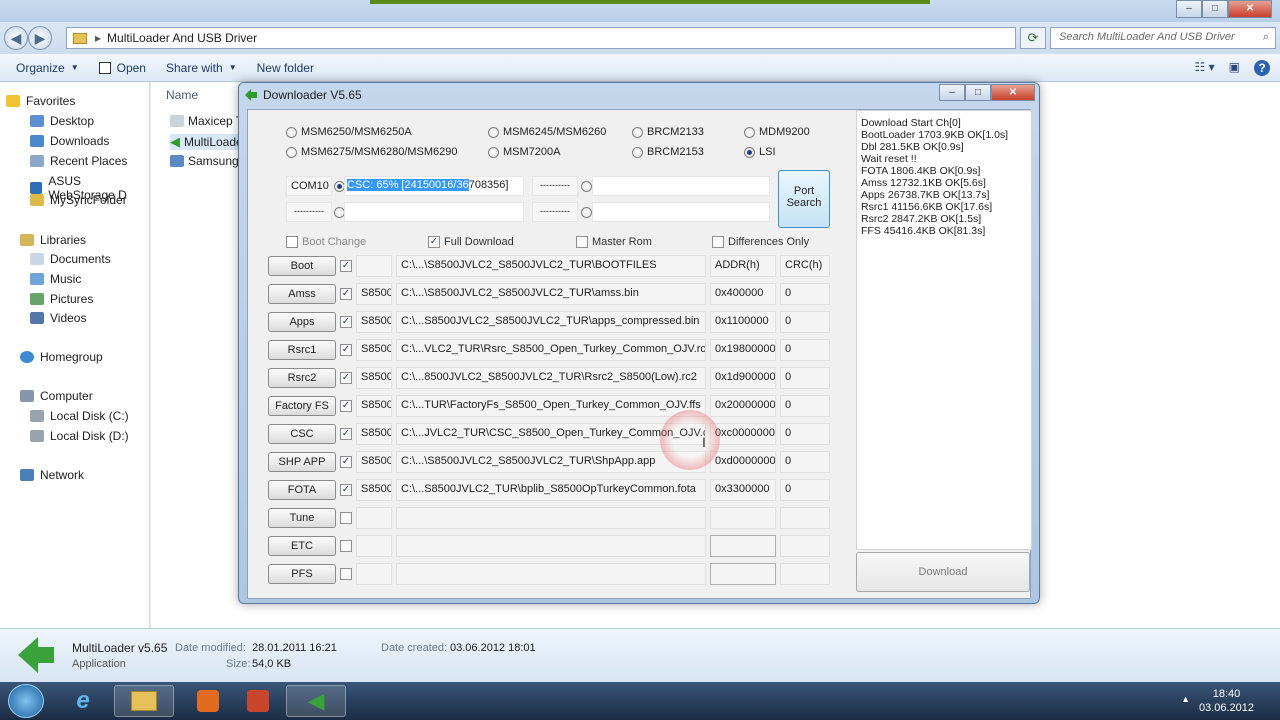  I want to click on chip-radio-msm6250: MSM6250/MSM6250A, so click(349, 132).